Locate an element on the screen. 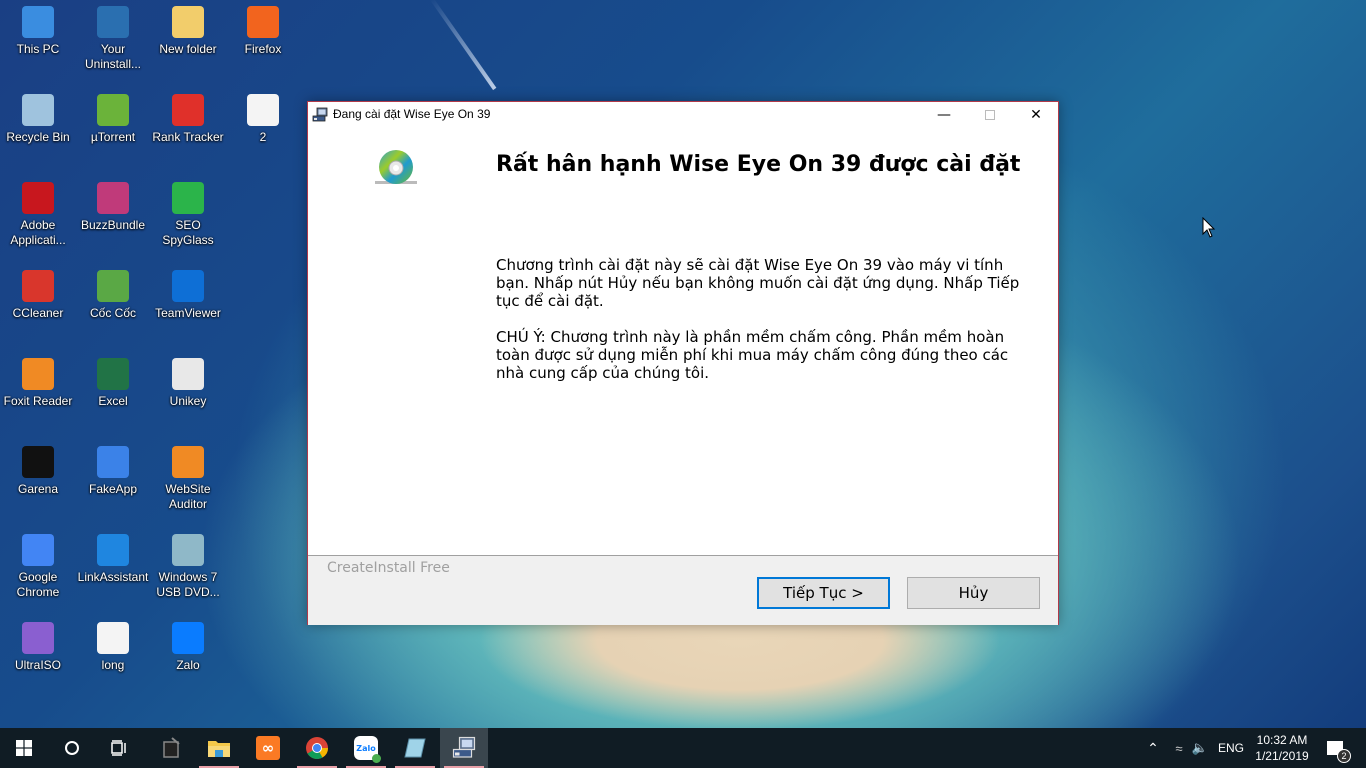 The image size is (1366, 768). desktop-icon: Cốc Cốc is located at coordinates (113, 295).